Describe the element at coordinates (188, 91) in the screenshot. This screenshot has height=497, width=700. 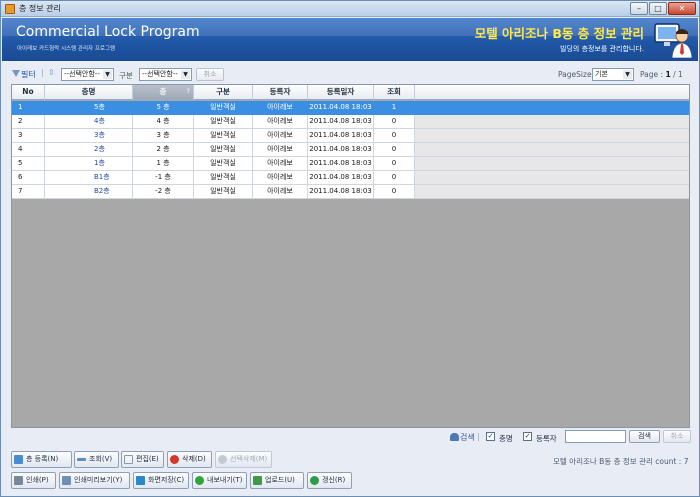
I see `sort-indicator-icon: ?` at that location.